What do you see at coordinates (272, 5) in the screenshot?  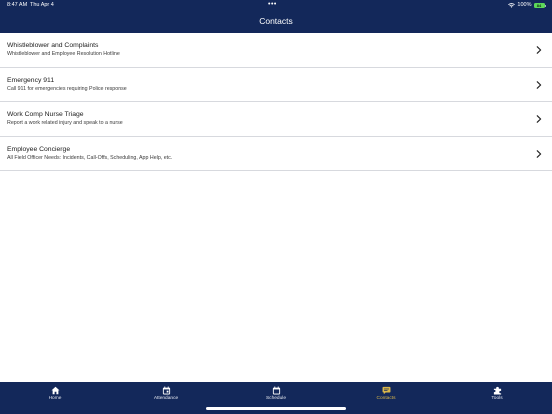 I see `multitasking-dots-icon: •••` at bounding box center [272, 5].